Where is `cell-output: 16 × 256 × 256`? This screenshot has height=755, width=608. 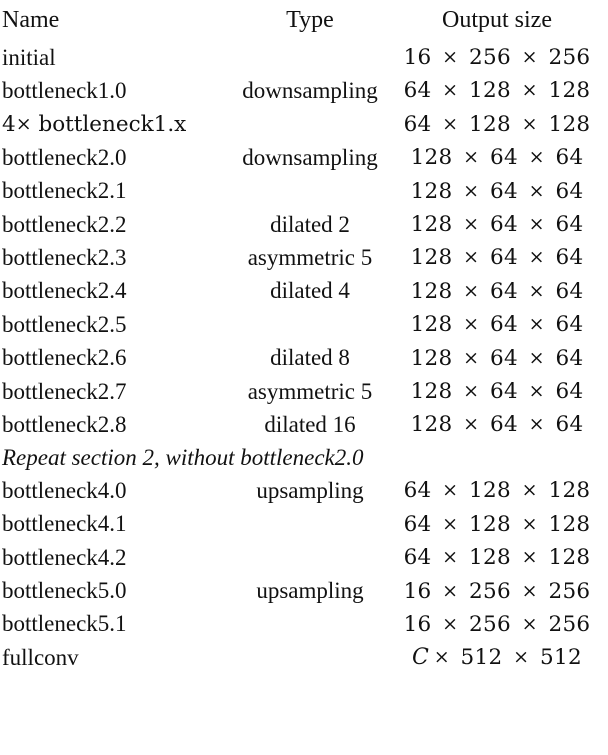
cell-output: 16 × 256 × 256 is located at coordinates (497, 624).